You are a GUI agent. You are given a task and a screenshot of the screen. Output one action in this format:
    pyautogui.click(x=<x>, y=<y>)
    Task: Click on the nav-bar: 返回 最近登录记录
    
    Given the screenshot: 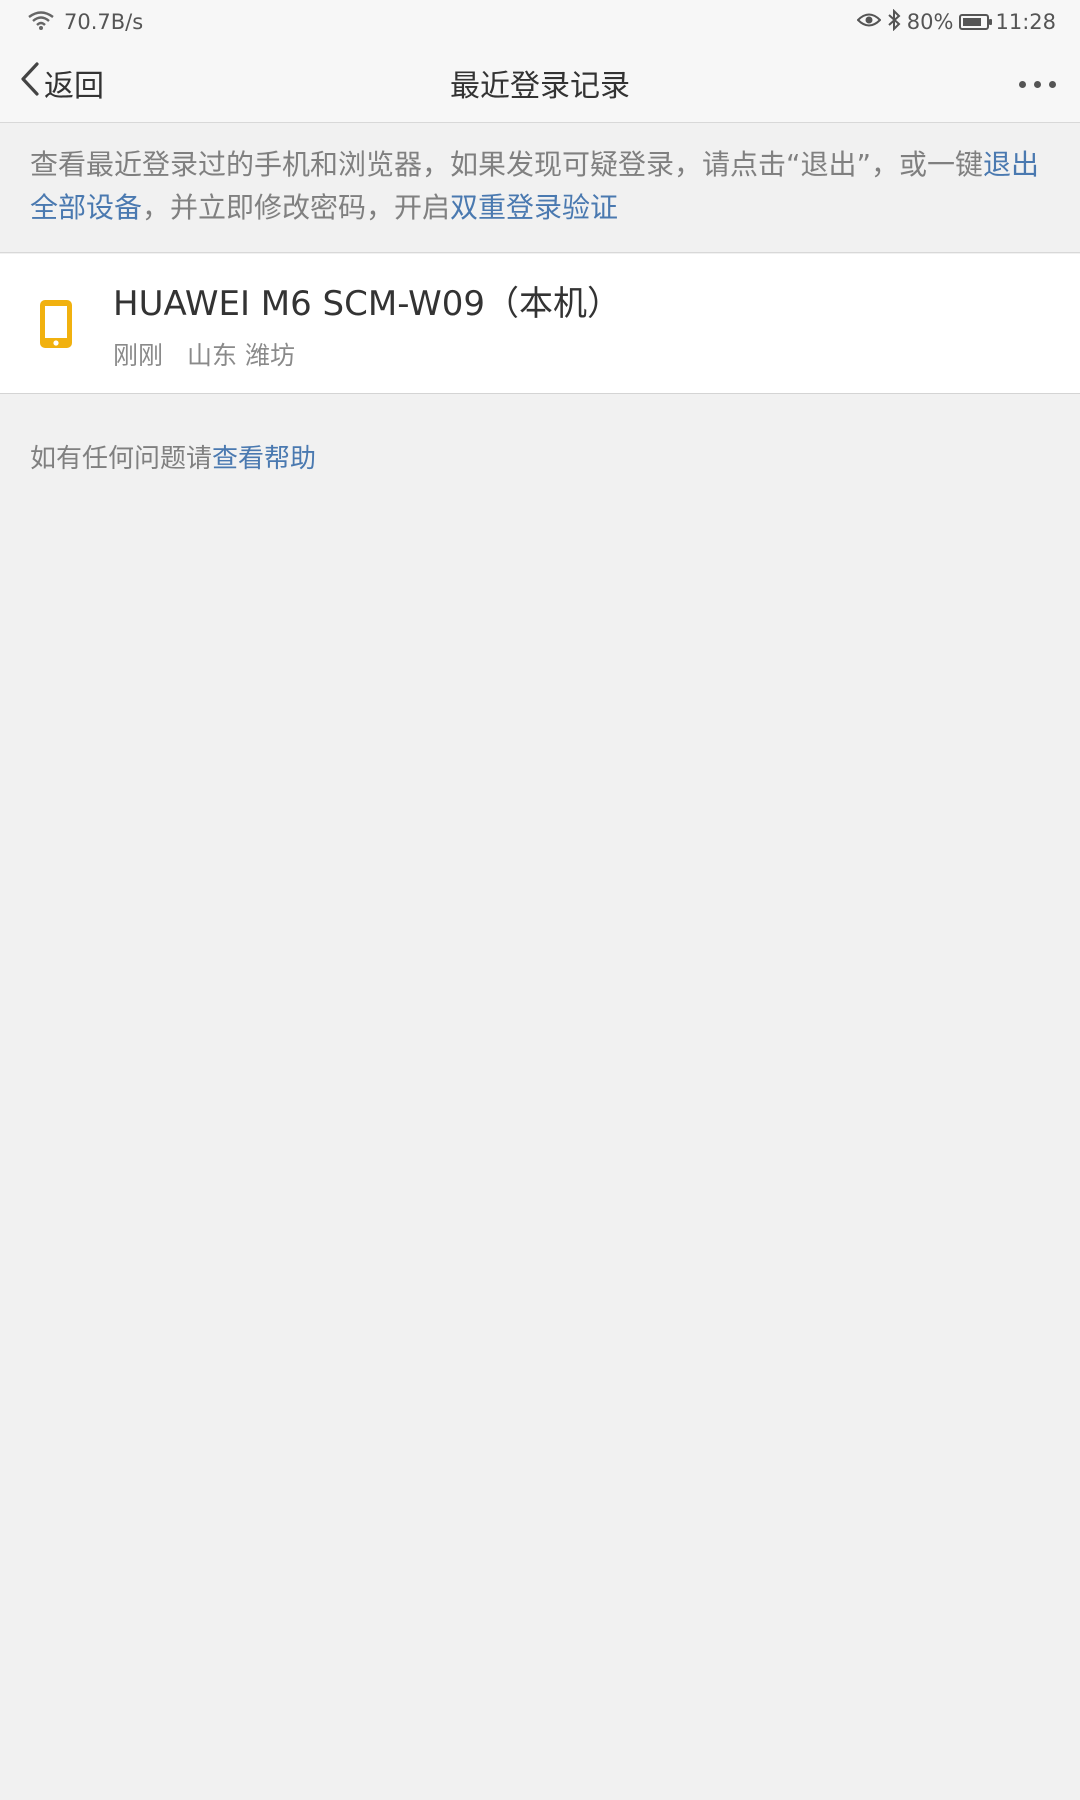 What is the action you would take?
    pyautogui.click(x=540, y=83)
    